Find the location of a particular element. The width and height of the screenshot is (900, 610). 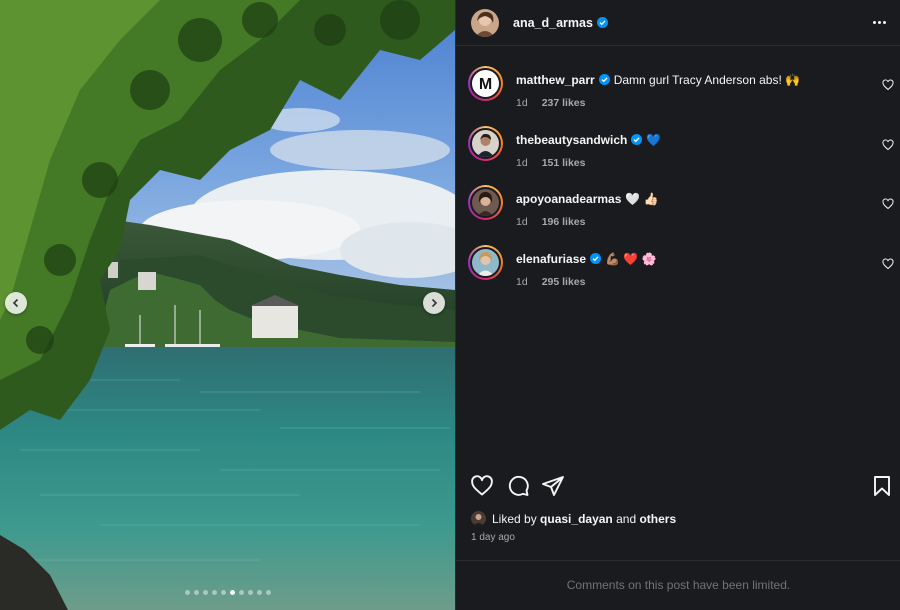

svg-text: M is located at coordinates (485, 84).